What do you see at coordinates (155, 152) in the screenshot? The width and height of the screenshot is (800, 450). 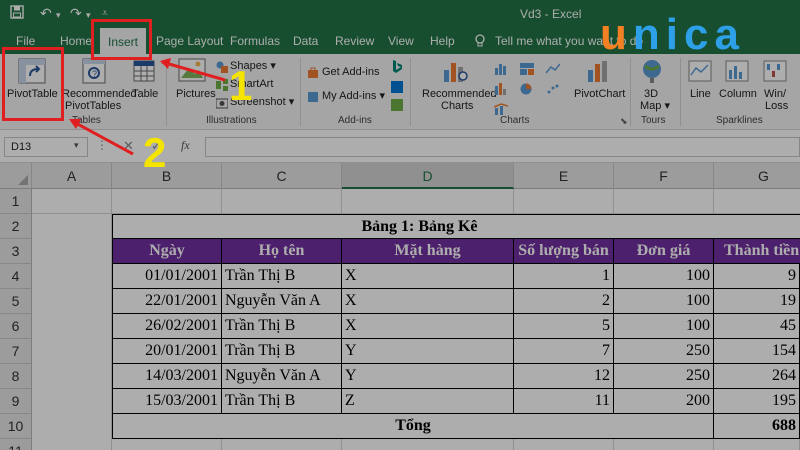 I see `step-2-label: 2` at bounding box center [155, 152].